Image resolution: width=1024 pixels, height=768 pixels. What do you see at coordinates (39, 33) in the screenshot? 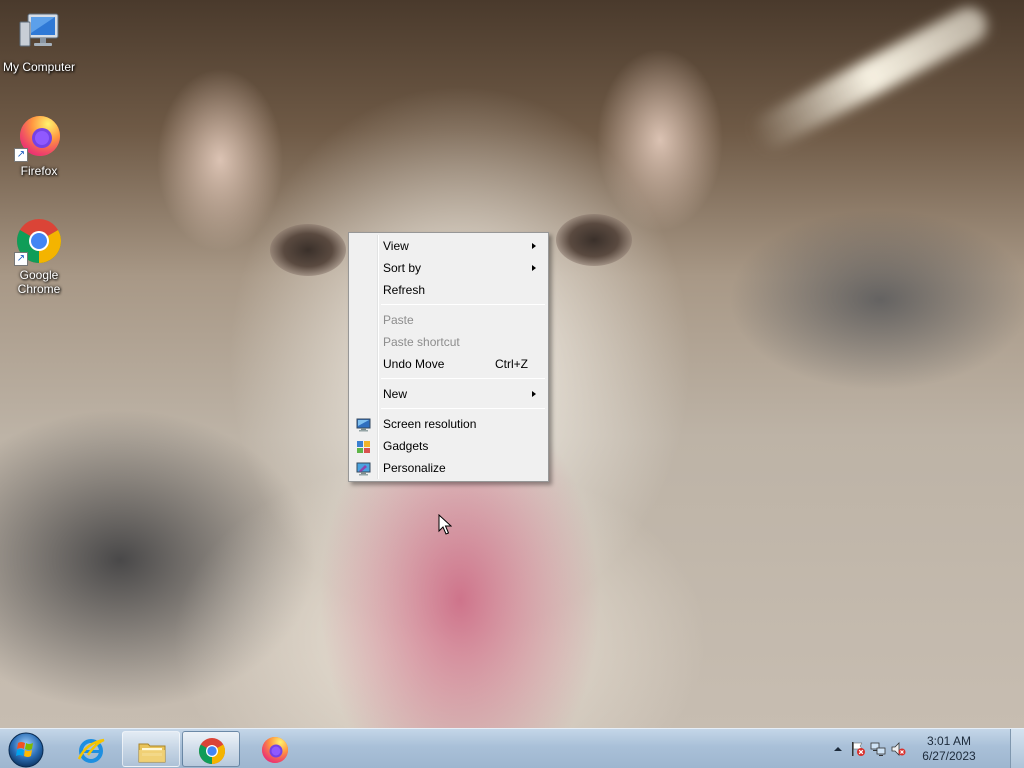
I see `computer-icon` at bounding box center [39, 33].